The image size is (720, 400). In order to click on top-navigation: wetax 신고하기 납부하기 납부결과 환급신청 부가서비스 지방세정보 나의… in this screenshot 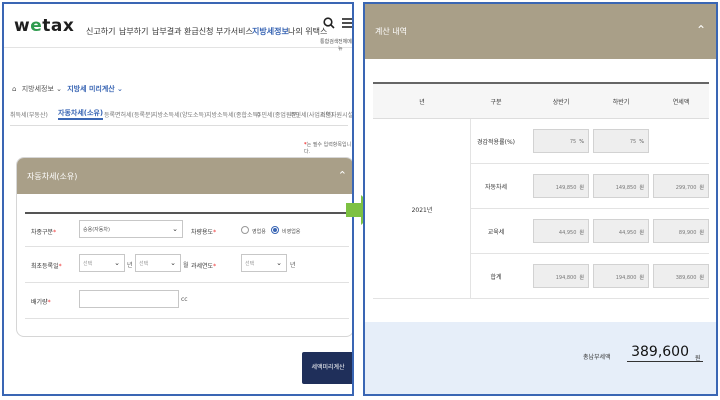, I will do `click(178, 28)`.